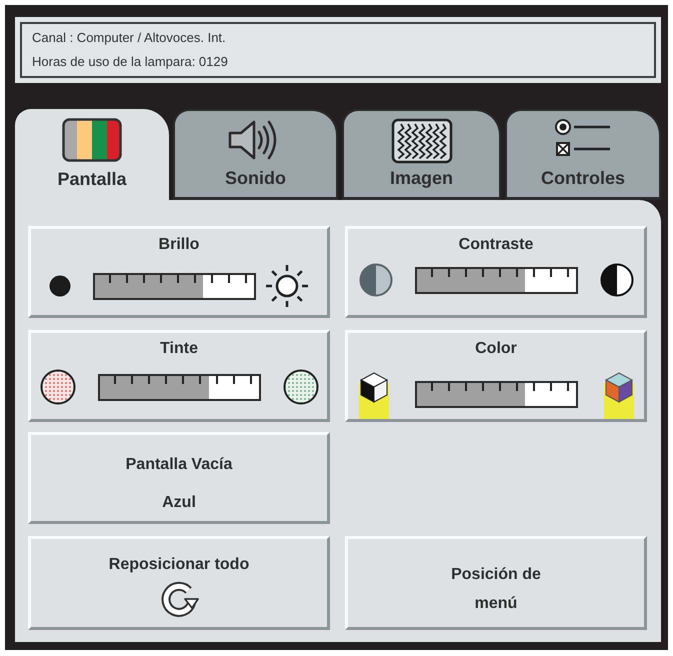  Describe the element at coordinates (92, 140) in the screenshot. I see `color-bars-icon` at that location.